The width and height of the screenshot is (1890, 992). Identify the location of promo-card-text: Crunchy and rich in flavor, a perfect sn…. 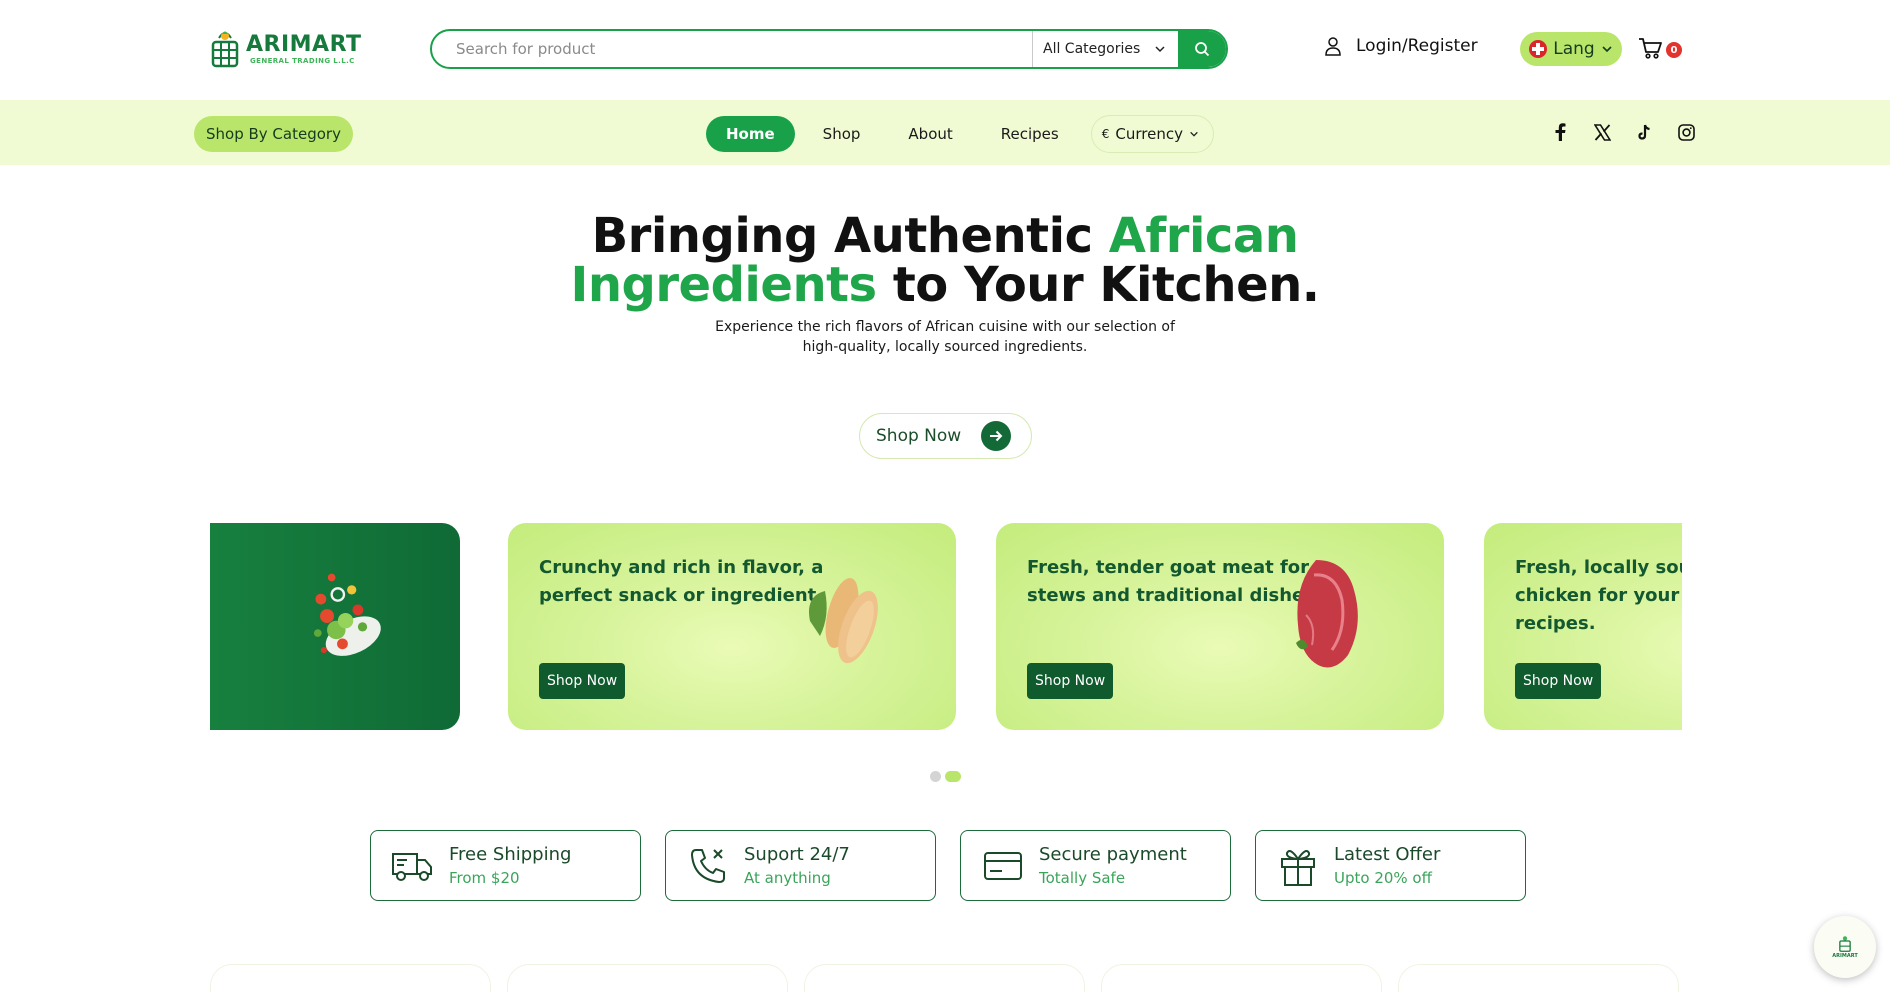
(681, 582).